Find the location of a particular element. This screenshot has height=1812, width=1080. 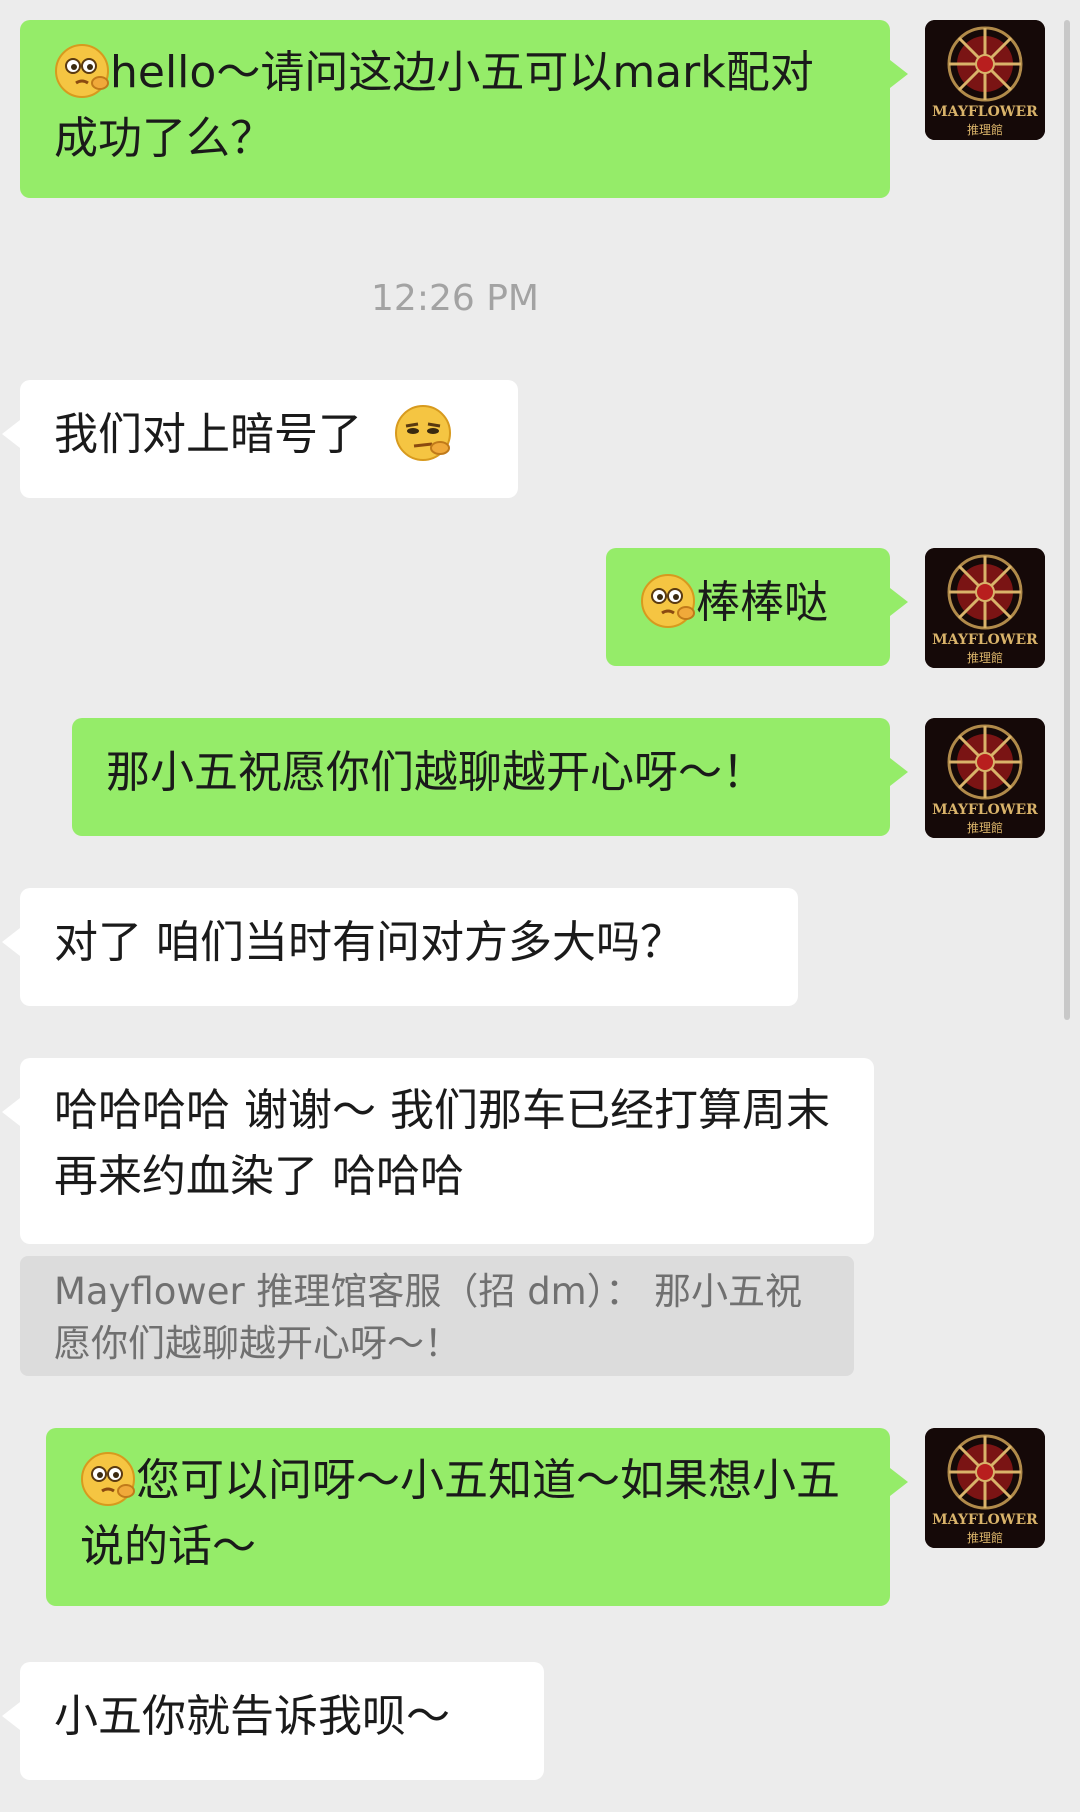

message-bubble-outgoing: hello～请问这边小五可以mark配对成功了么？ is located at coordinates (464, 109).